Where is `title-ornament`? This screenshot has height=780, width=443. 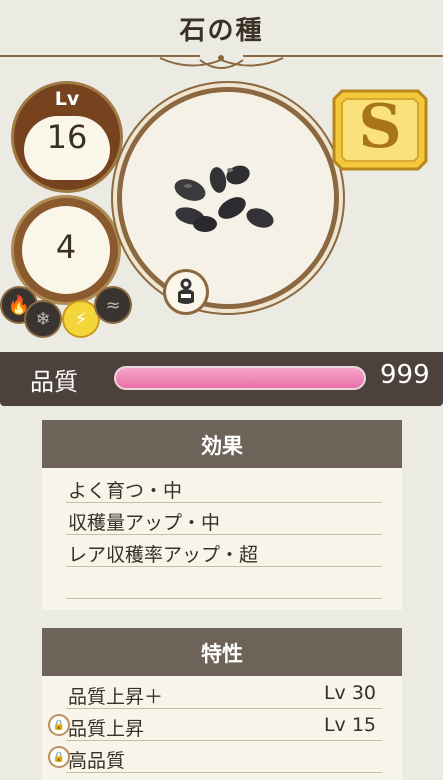 title-ornament is located at coordinates (221, 62).